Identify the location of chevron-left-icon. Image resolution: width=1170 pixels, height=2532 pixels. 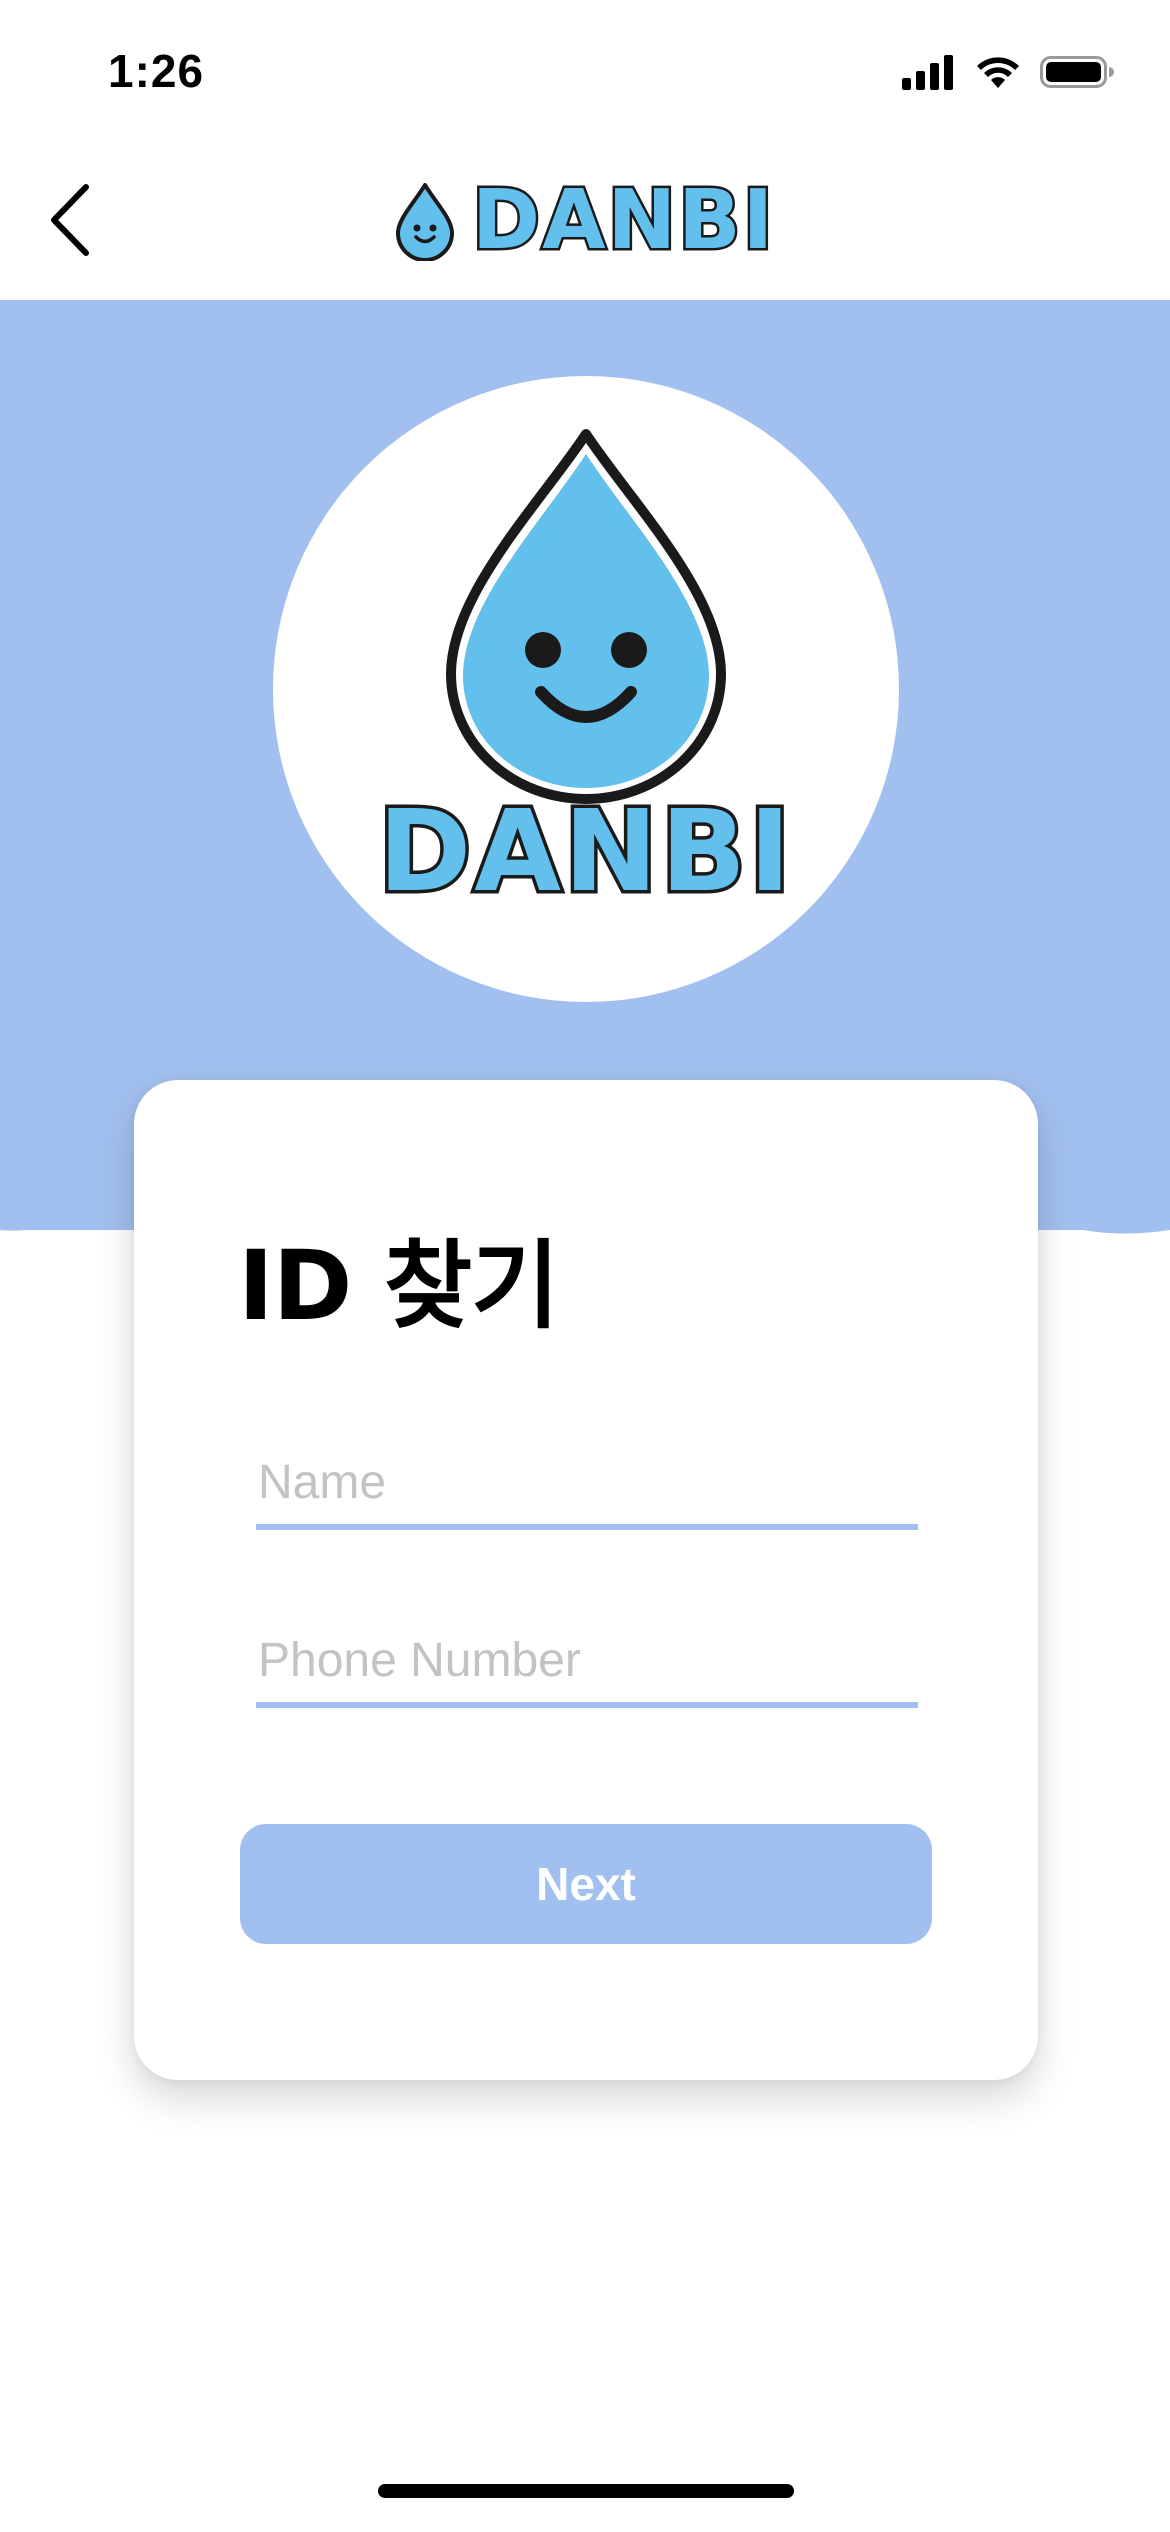
(70, 220).